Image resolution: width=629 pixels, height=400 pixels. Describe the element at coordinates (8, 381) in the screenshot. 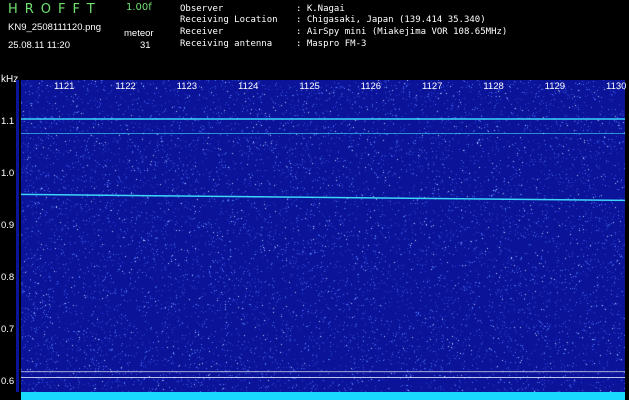

I see `y-tick-label: 0.6` at that location.